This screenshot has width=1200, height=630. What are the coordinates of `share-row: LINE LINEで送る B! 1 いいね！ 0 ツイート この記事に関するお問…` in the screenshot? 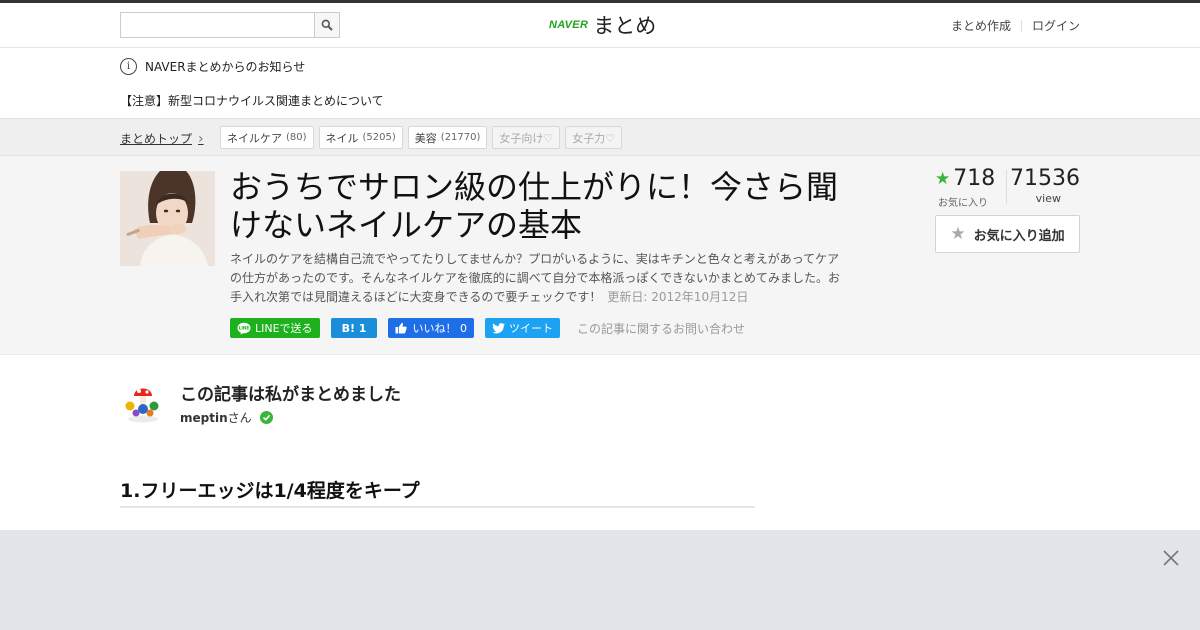 It's located at (487, 328).